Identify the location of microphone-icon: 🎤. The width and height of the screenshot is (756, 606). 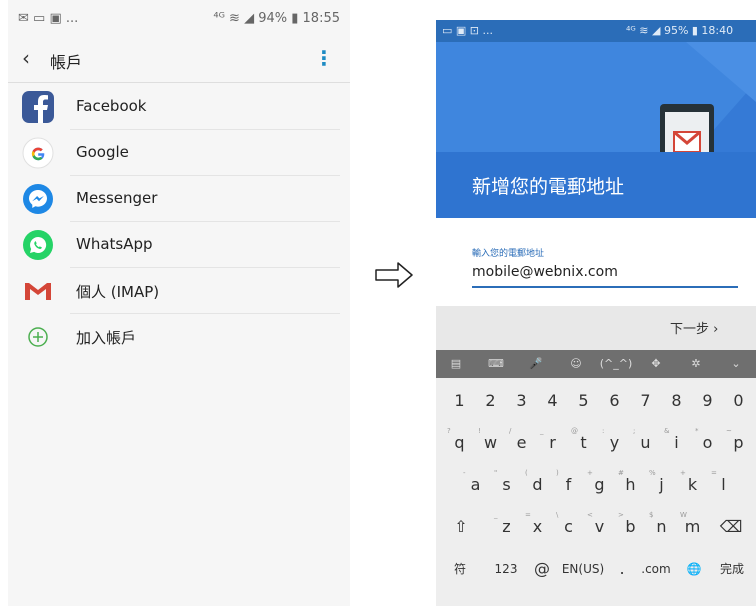
(536, 364).